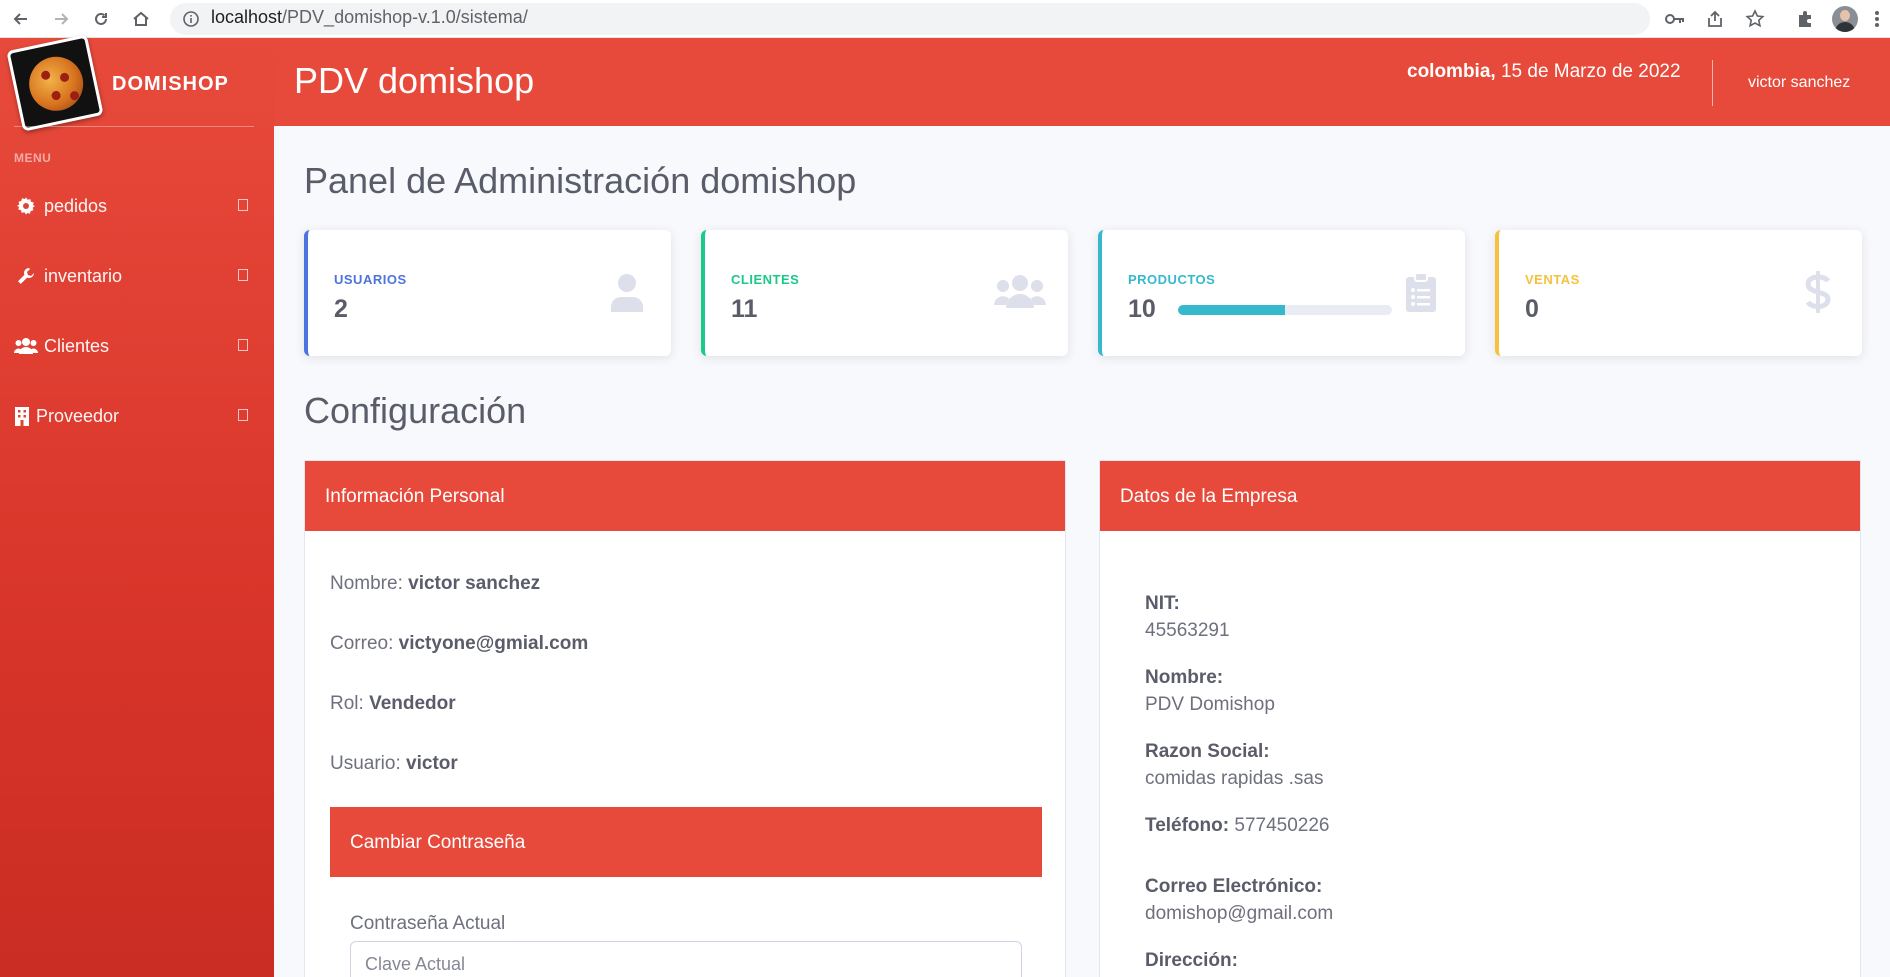  What do you see at coordinates (1281, 293) in the screenshot?
I see `card-productos: PRODUCTOS 10` at bounding box center [1281, 293].